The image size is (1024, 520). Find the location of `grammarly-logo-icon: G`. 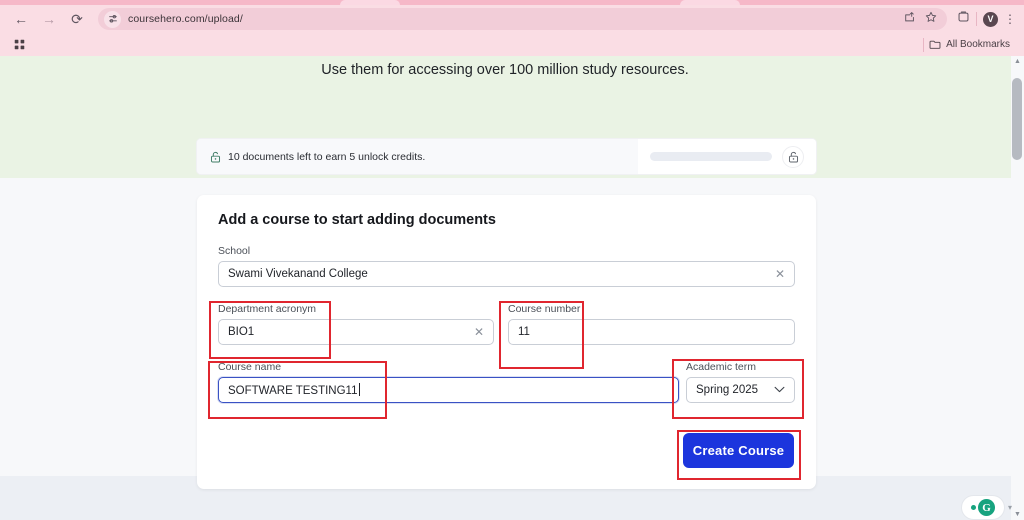

grammarly-logo-icon: G is located at coordinates (986, 507).